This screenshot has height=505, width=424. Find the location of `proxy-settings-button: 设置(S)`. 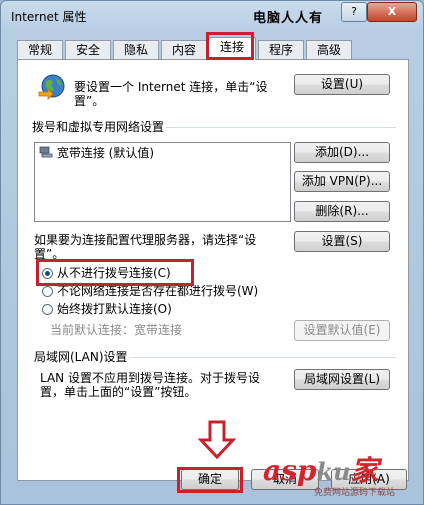

proxy-settings-button: 设置(S) is located at coordinates (342, 241).